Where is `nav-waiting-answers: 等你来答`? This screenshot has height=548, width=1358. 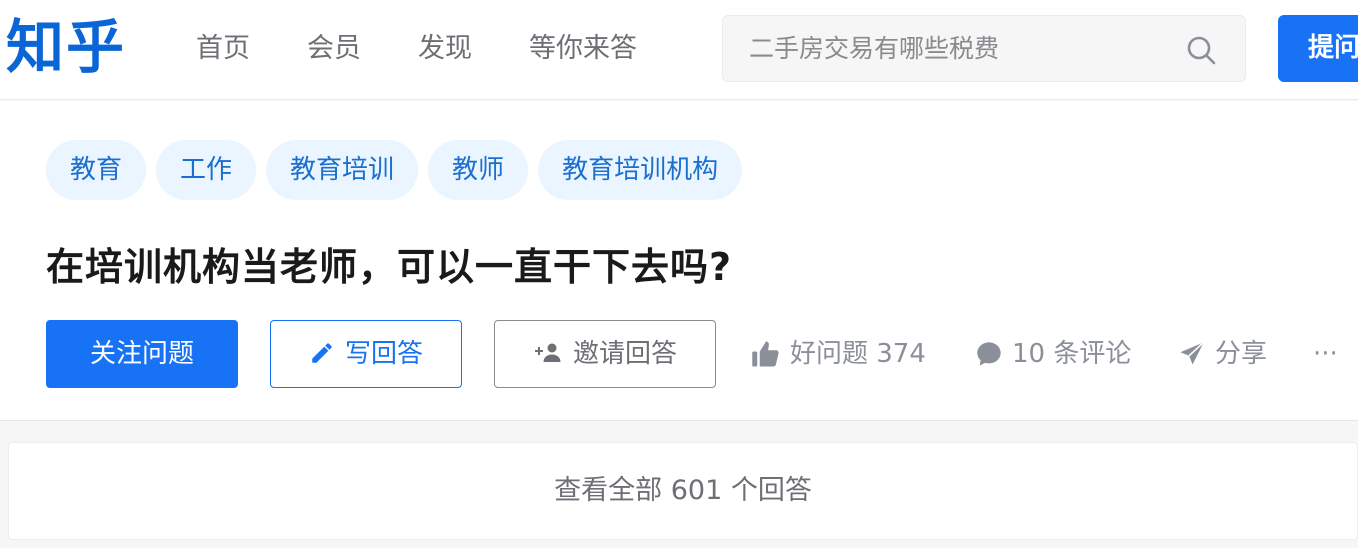 nav-waiting-answers: 等你来答 is located at coordinates (583, 49).